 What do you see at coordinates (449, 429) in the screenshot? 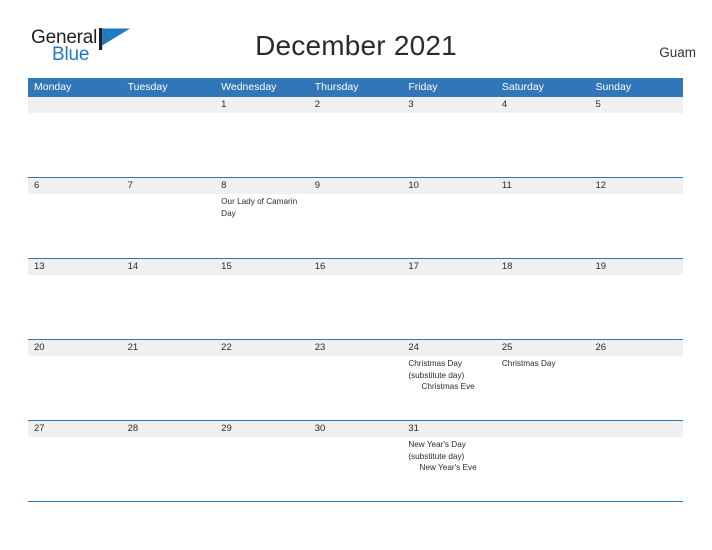
I see `day-number: 31` at bounding box center [449, 429].